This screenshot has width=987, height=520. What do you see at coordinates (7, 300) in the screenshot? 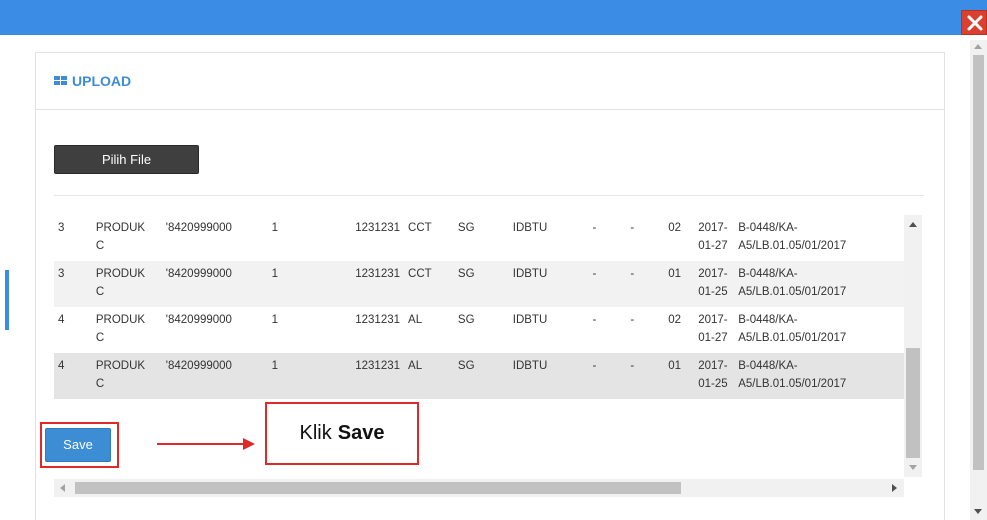
I see `background-accent` at bounding box center [7, 300].